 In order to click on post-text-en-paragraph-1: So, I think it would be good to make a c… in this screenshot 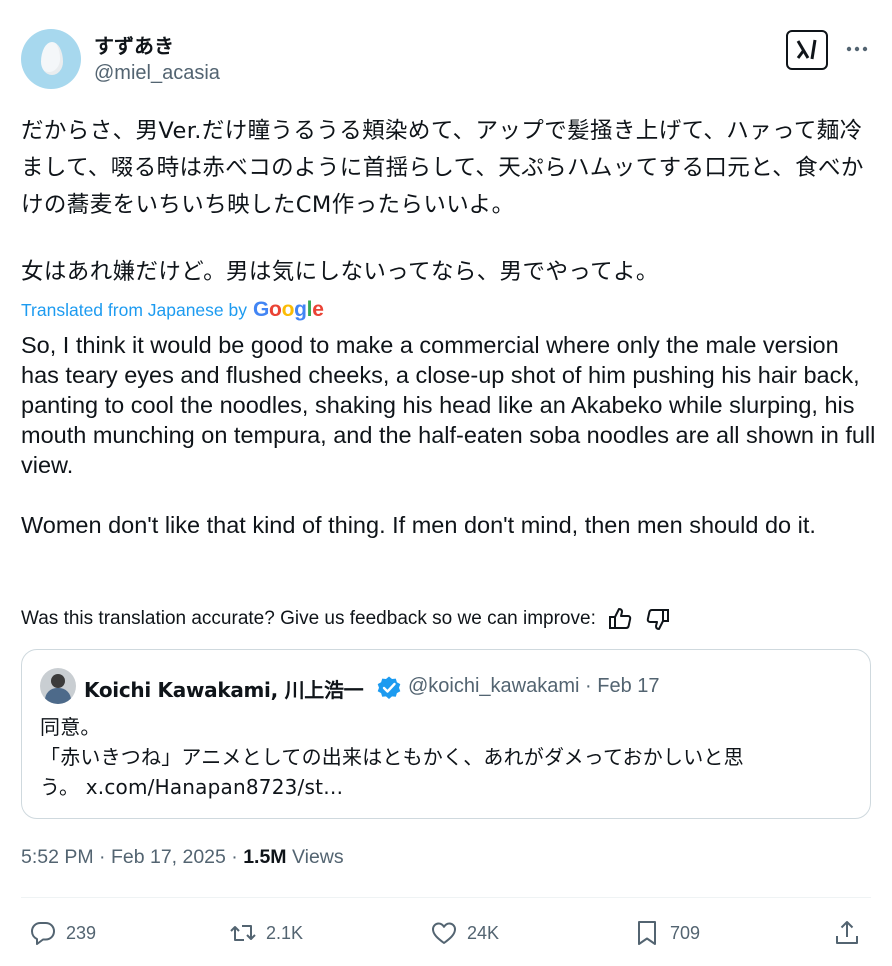, I will do `click(448, 405)`.